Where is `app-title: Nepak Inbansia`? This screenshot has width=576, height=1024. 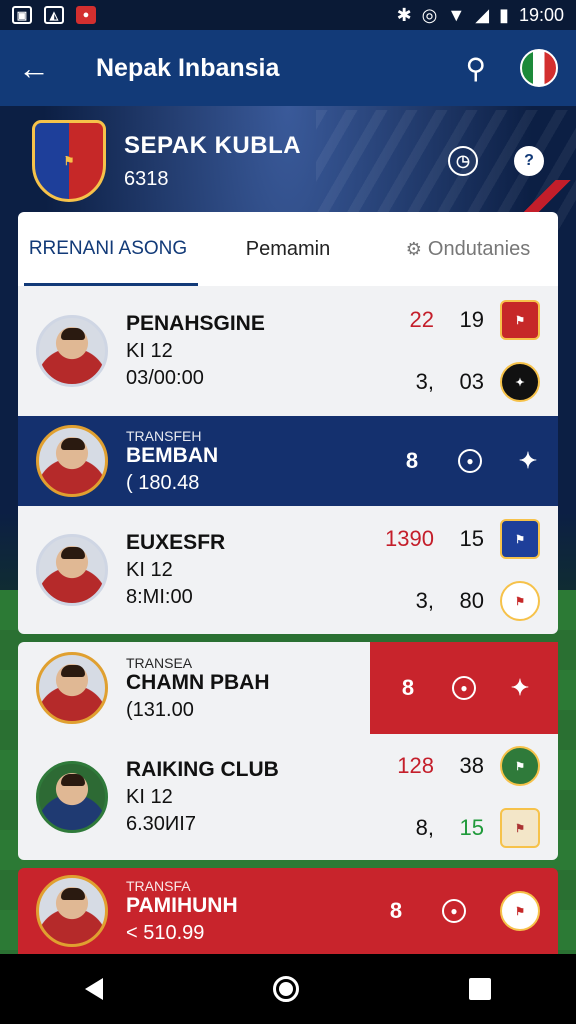
app-title: Nepak Inbansia is located at coordinates (188, 67).